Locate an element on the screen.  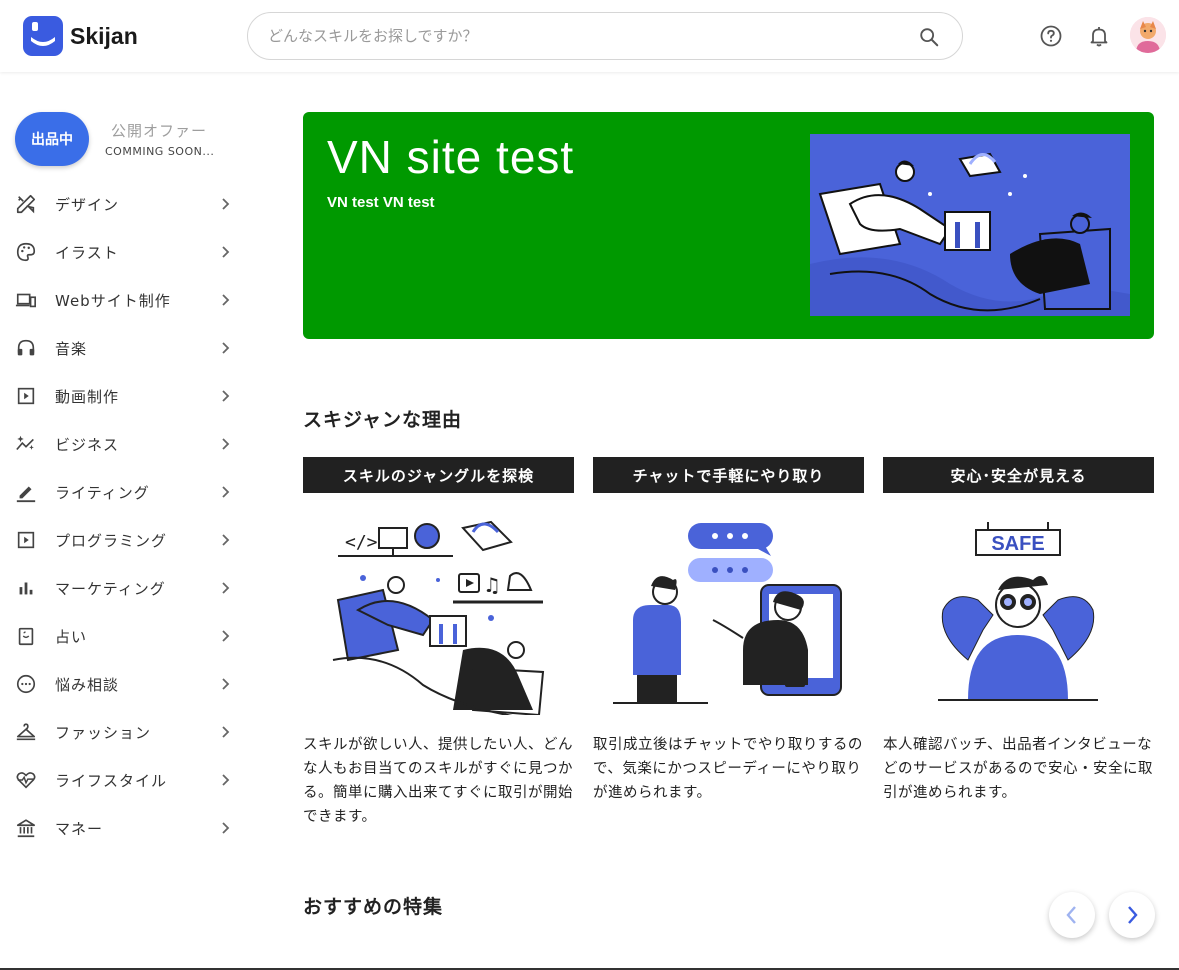
bar-chart-icon is located at coordinates (26, 588).